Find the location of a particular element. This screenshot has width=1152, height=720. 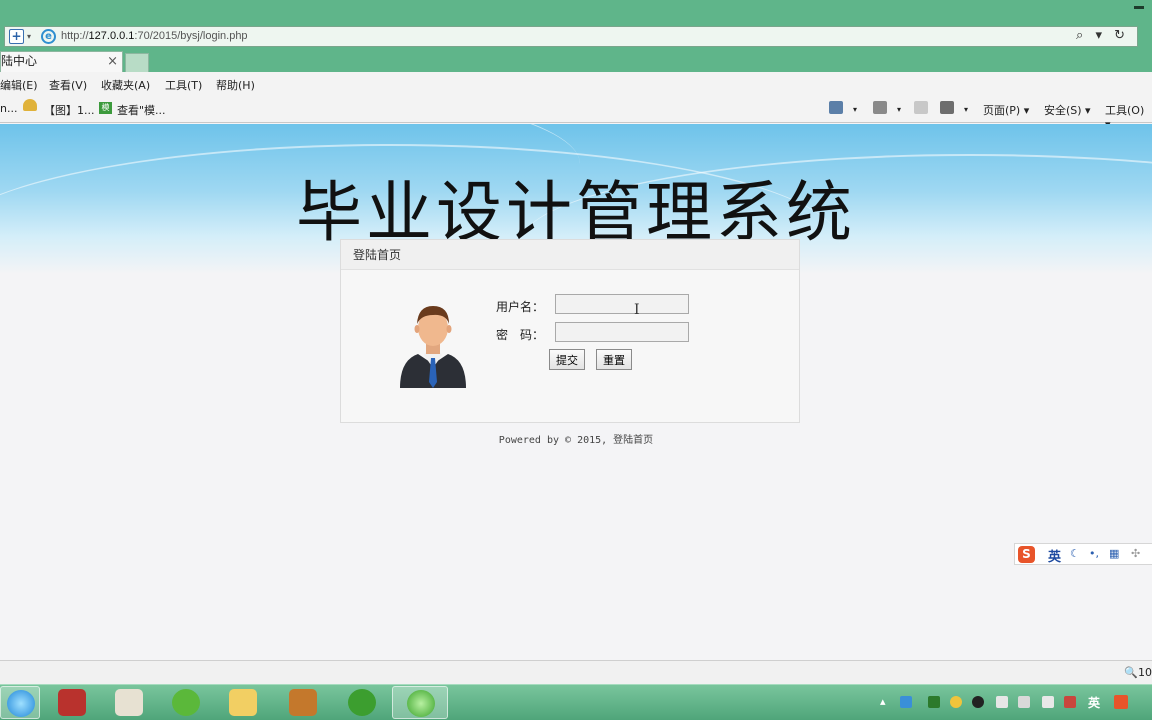

tray-expand-icon: ▴ is located at coordinates (883, 701).